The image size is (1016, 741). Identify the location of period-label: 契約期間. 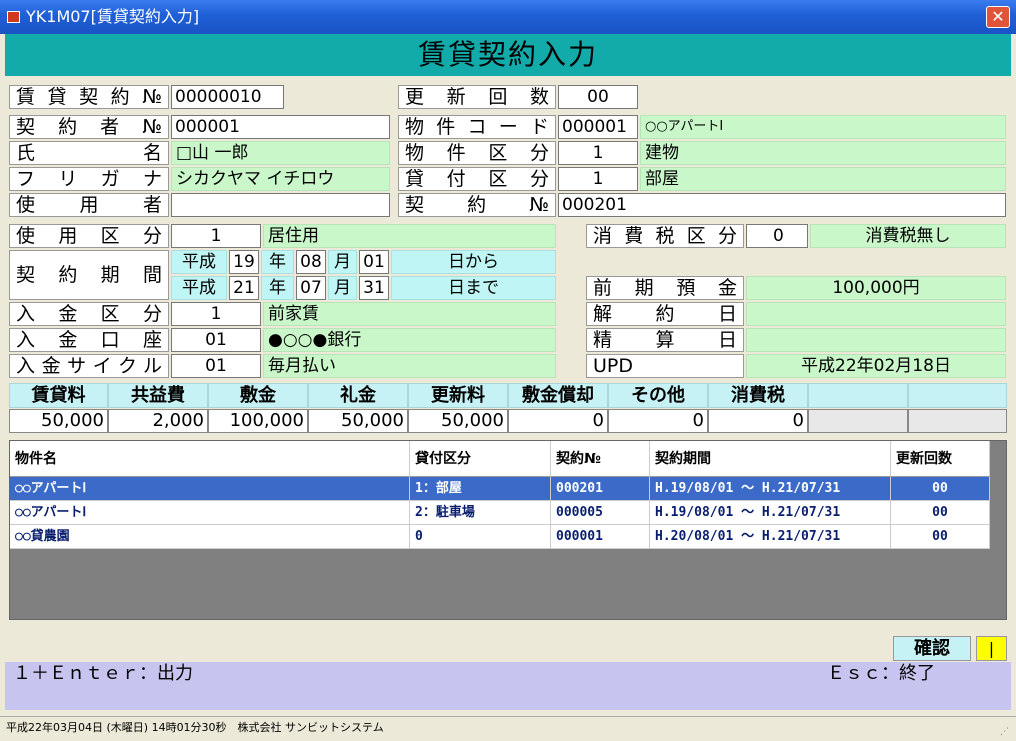
(89, 275).